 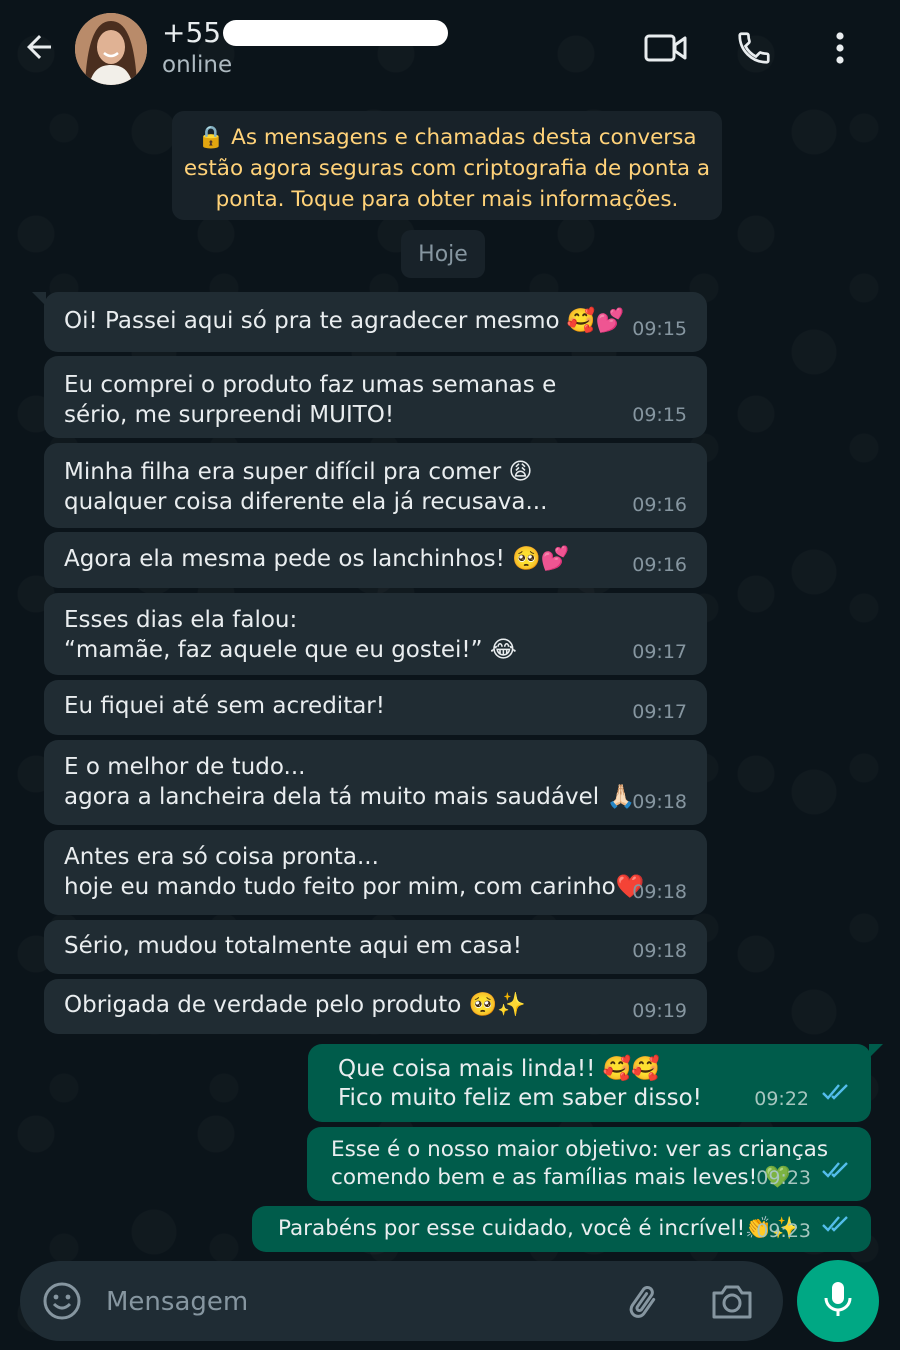 I want to click on lock-icon: 🔒, so click(x=211, y=137).